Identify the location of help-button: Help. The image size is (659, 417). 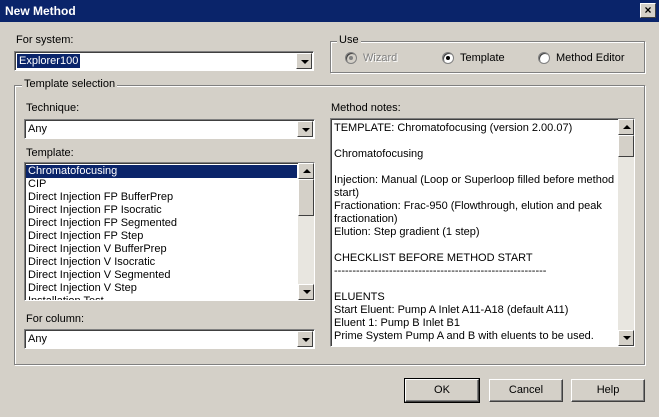
(608, 390).